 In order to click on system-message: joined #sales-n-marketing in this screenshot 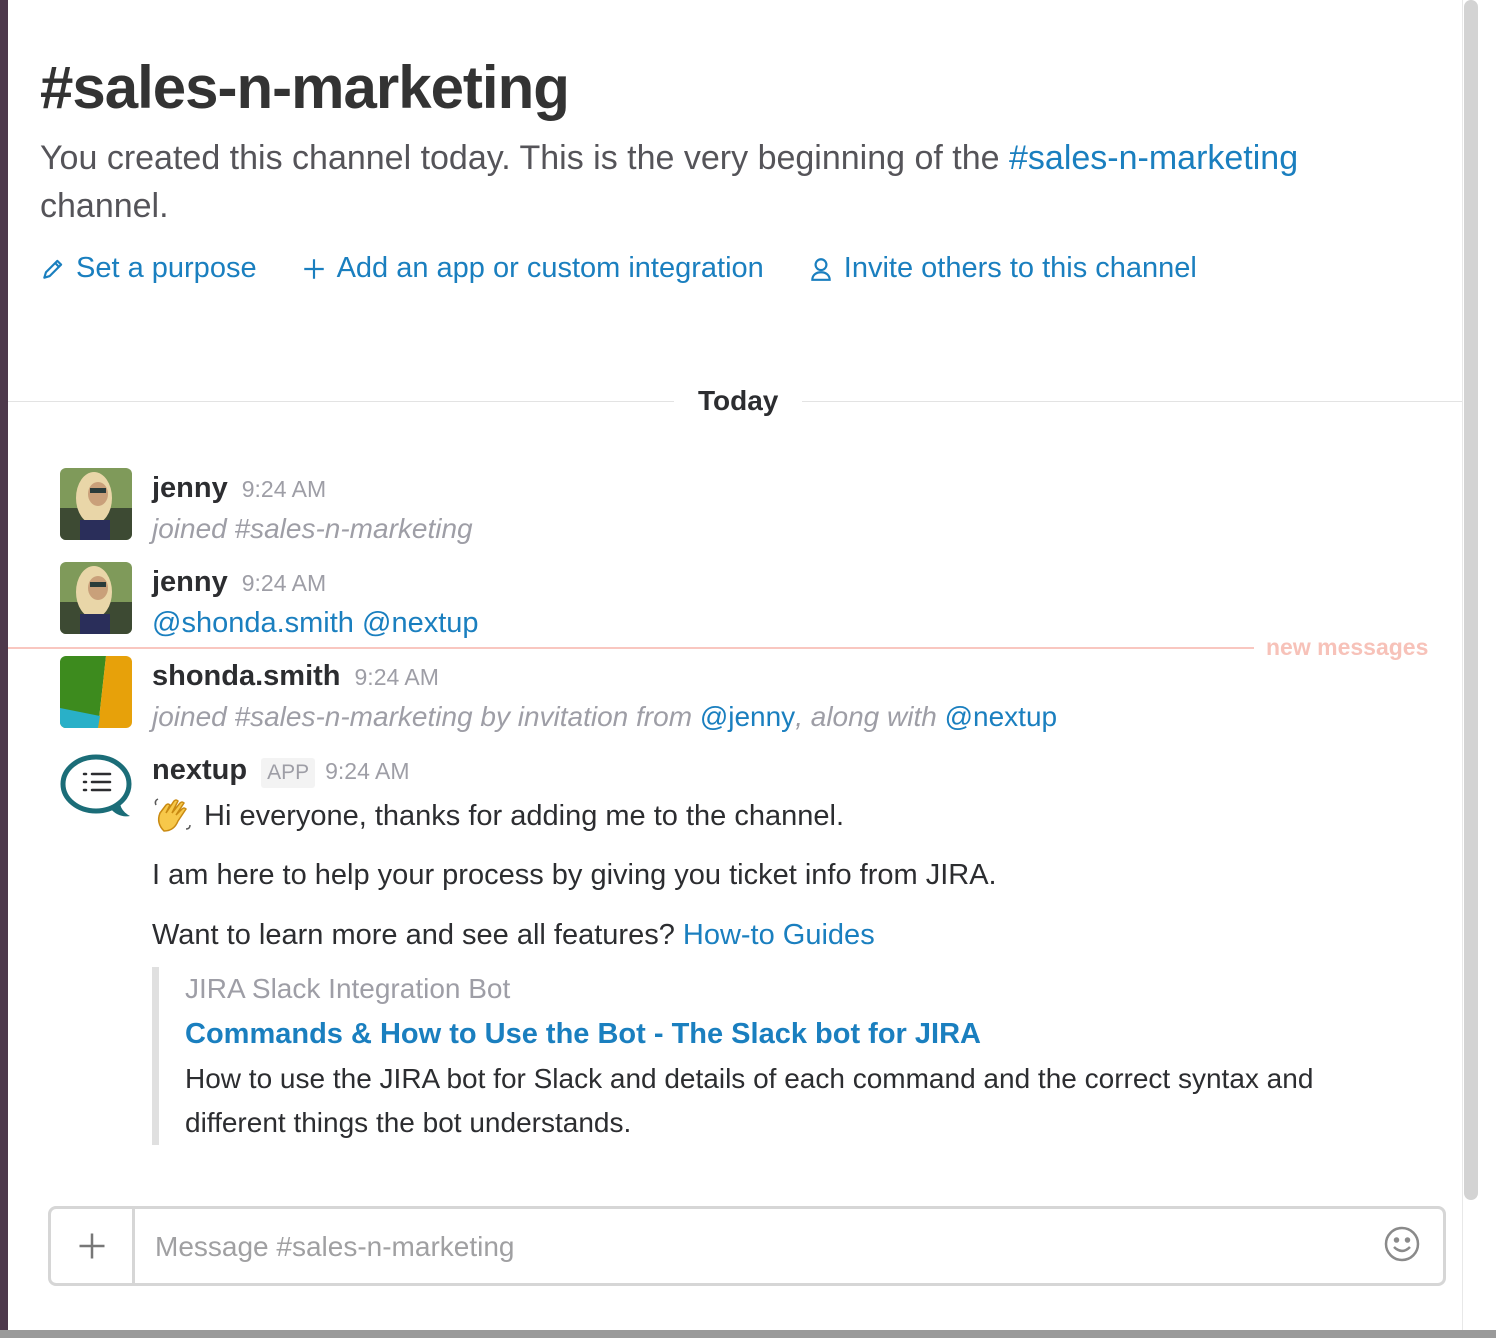, I will do `click(312, 528)`.